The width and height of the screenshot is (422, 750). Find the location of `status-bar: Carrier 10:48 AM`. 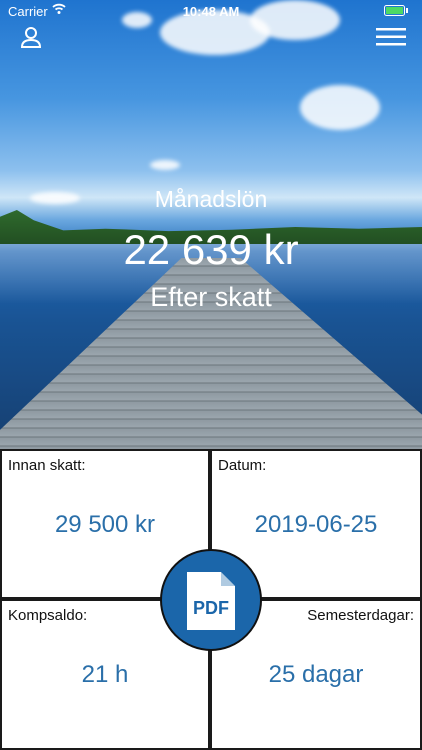

status-bar: Carrier 10:48 AM is located at coordinates (211, 11).